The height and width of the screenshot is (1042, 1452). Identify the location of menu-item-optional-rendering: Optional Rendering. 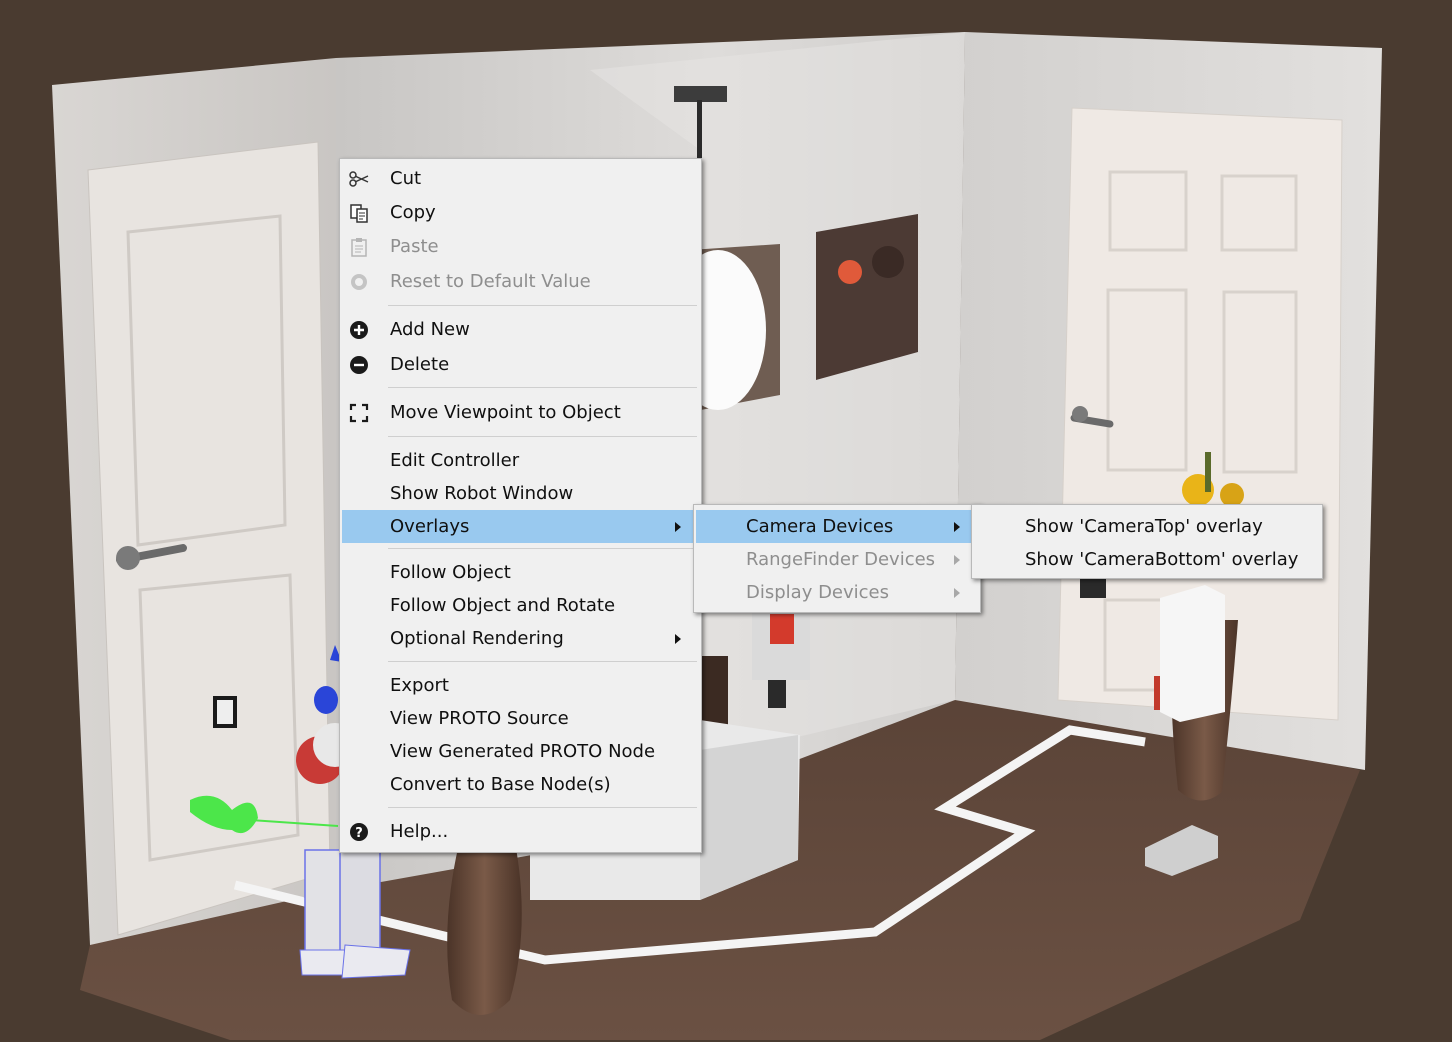
(520, 638).